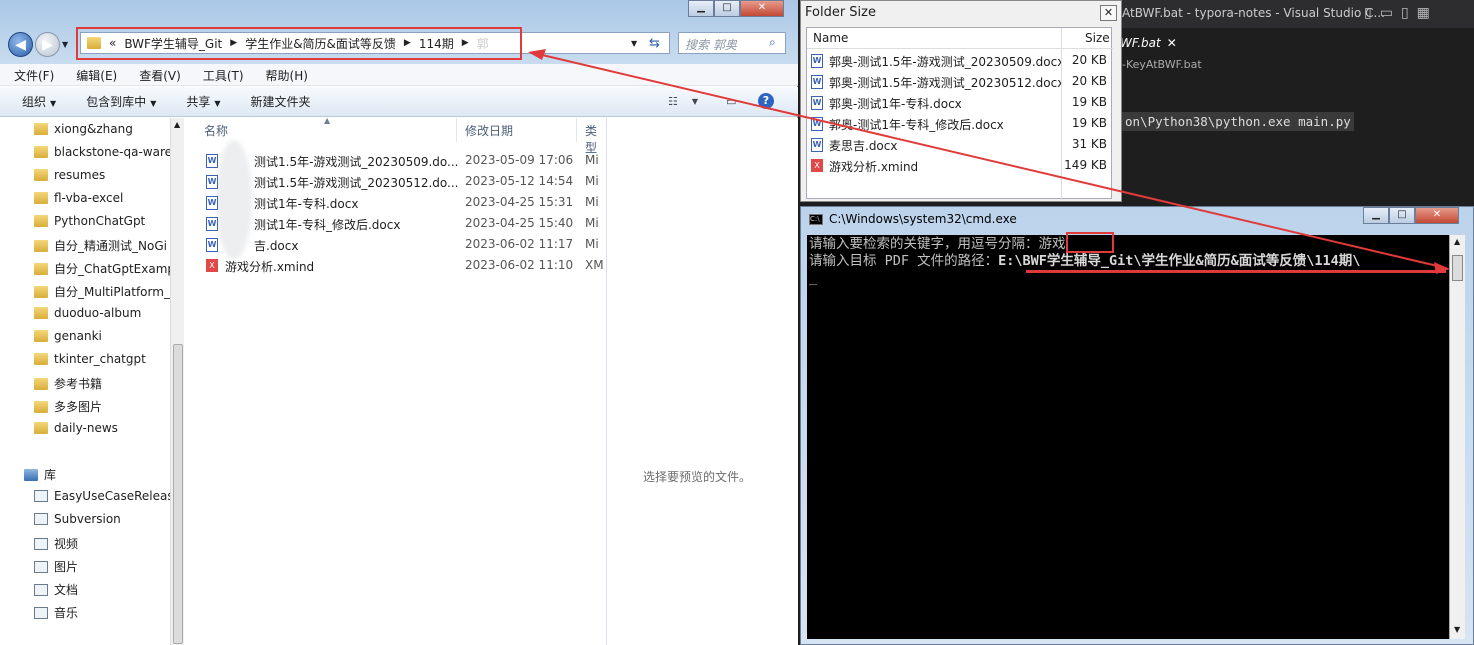 The height and width of the screenshot is (645, 1474). I want to click on nav-library-item: 音乐, so click(102, 612).